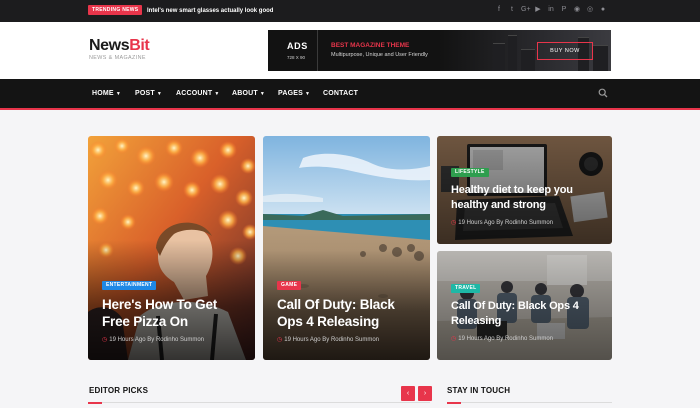 This screenshot has width=700, height=408. Describe the element at coordinates (289, 285) in the screenshot. I see `category-badge: GAME` at that location.